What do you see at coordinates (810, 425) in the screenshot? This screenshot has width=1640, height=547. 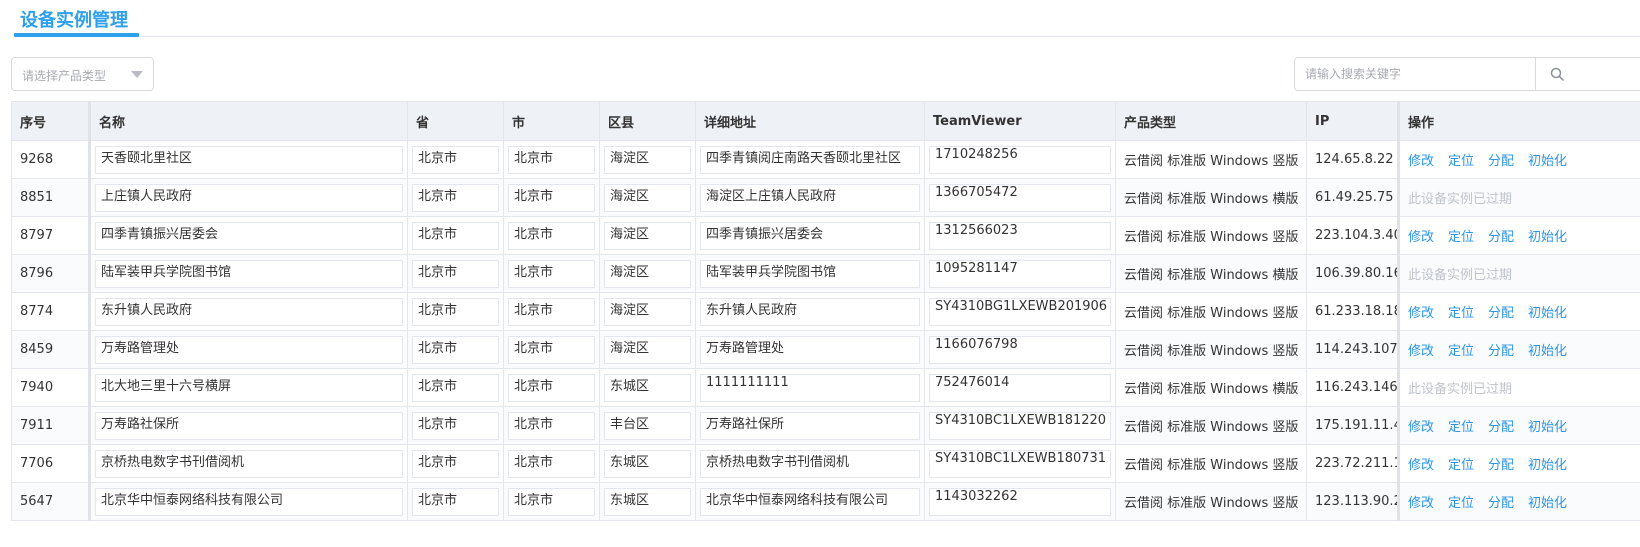 I see `address-field: 万寿路社保所` at bounding box center [810, 425].